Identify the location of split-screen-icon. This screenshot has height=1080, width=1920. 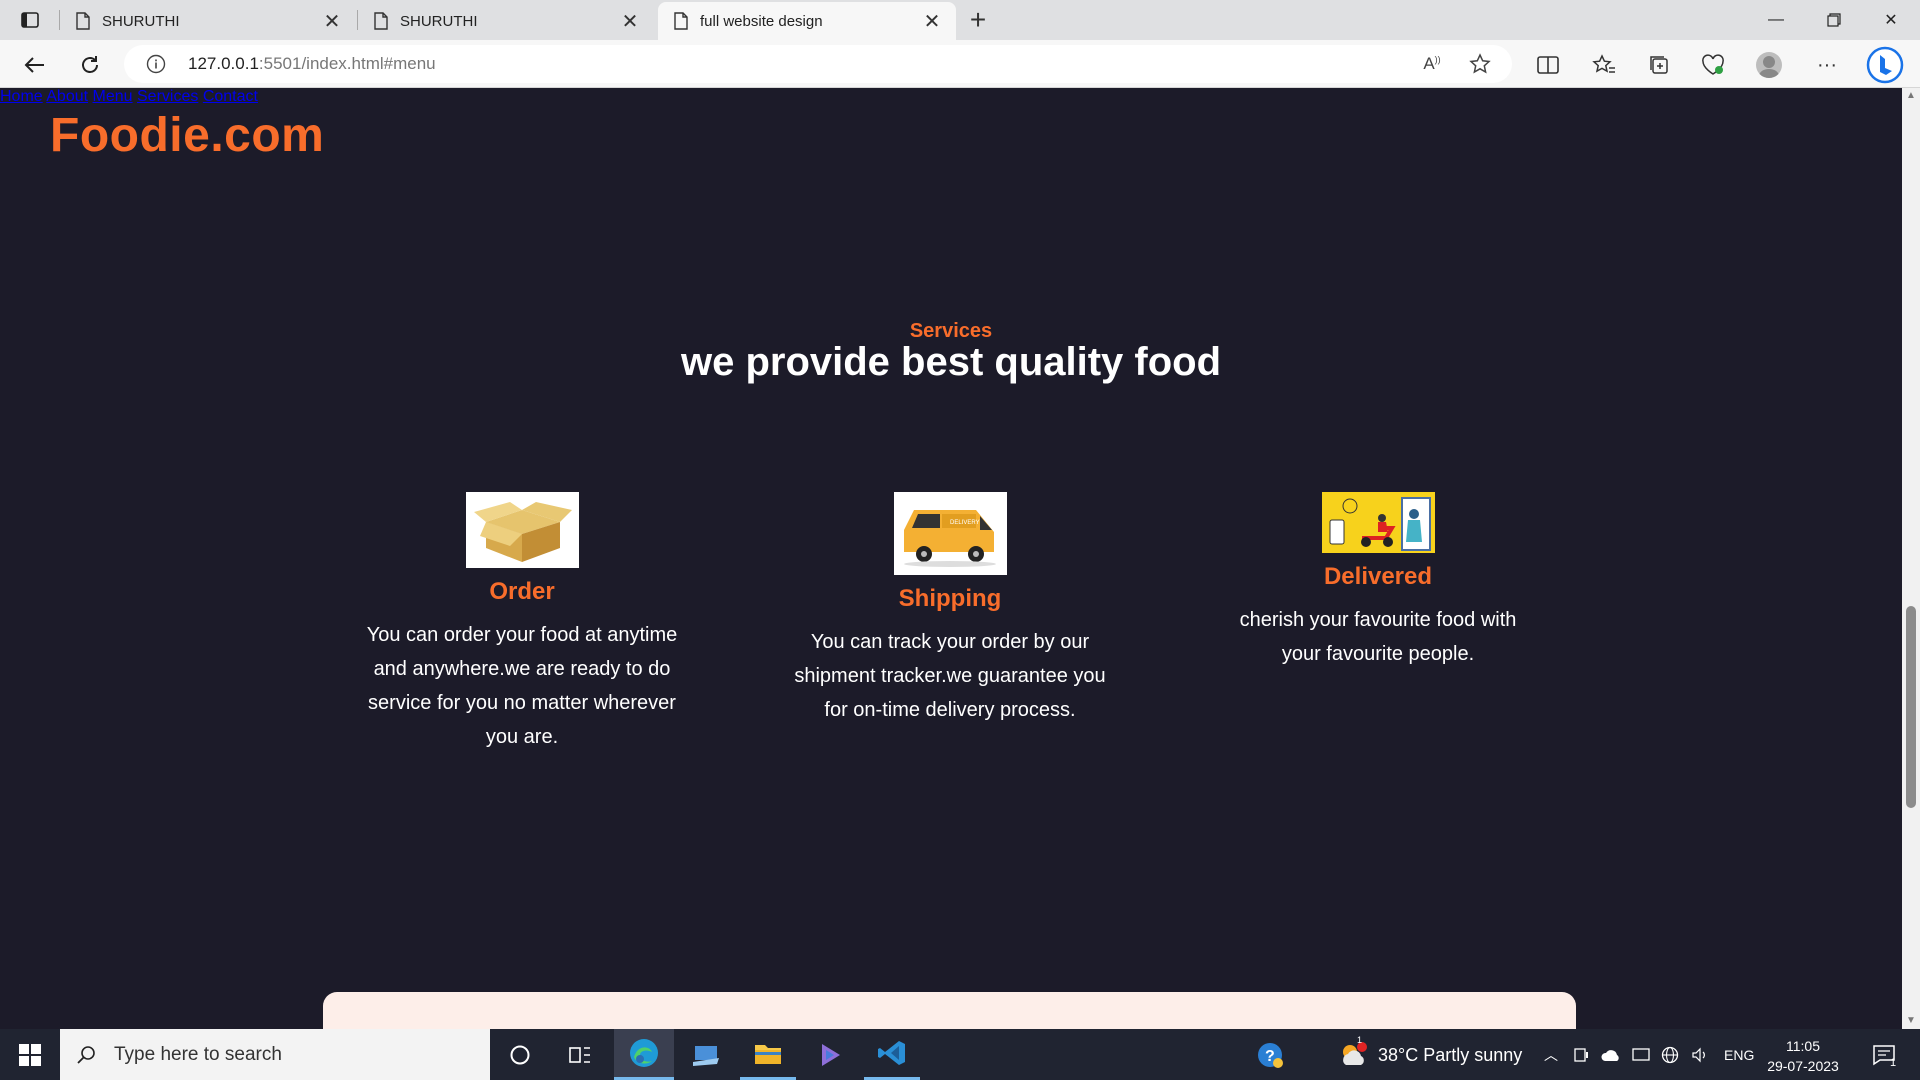
(1548, 65).